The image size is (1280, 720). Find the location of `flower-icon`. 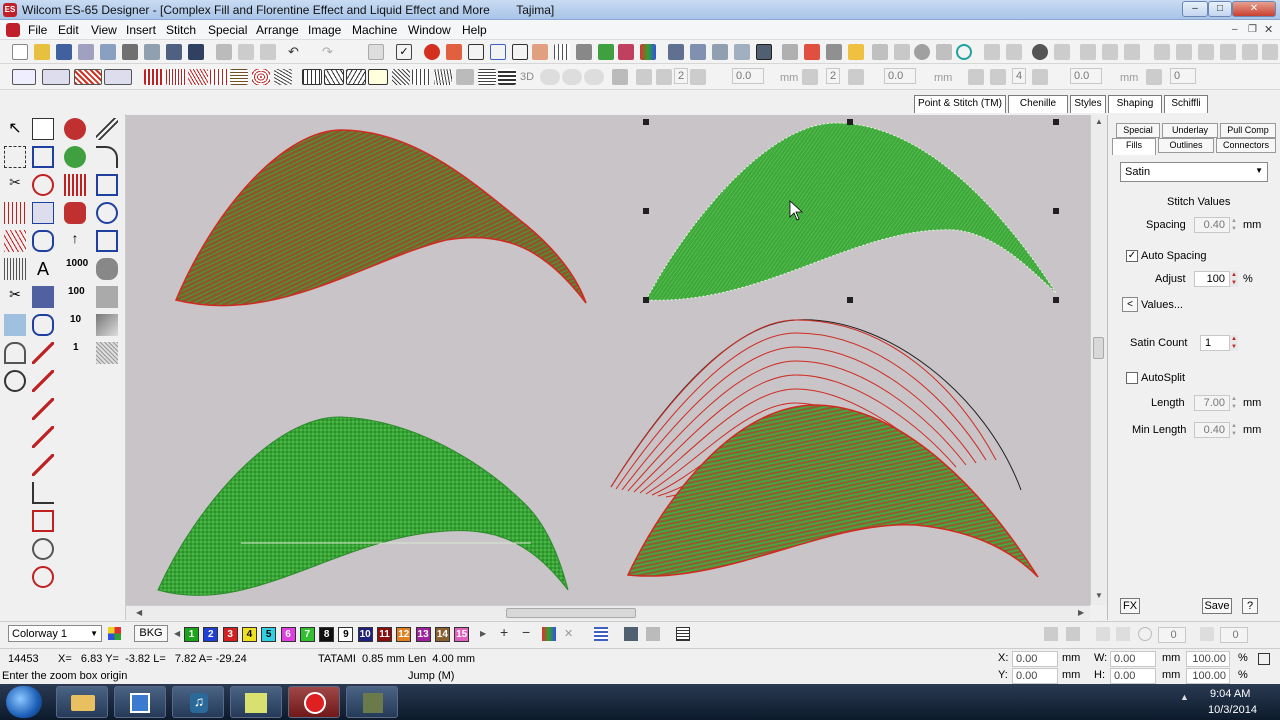

flower-icon is located at coordinates (75, 129).